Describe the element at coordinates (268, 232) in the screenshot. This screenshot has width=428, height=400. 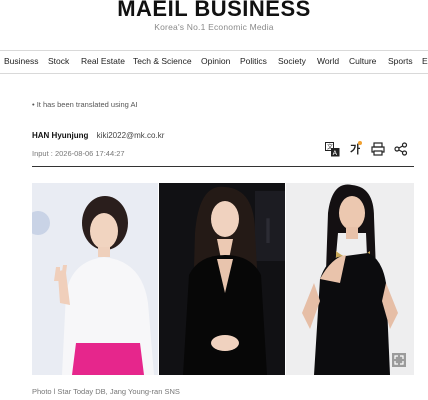
I see `svg-text: I` at that location.